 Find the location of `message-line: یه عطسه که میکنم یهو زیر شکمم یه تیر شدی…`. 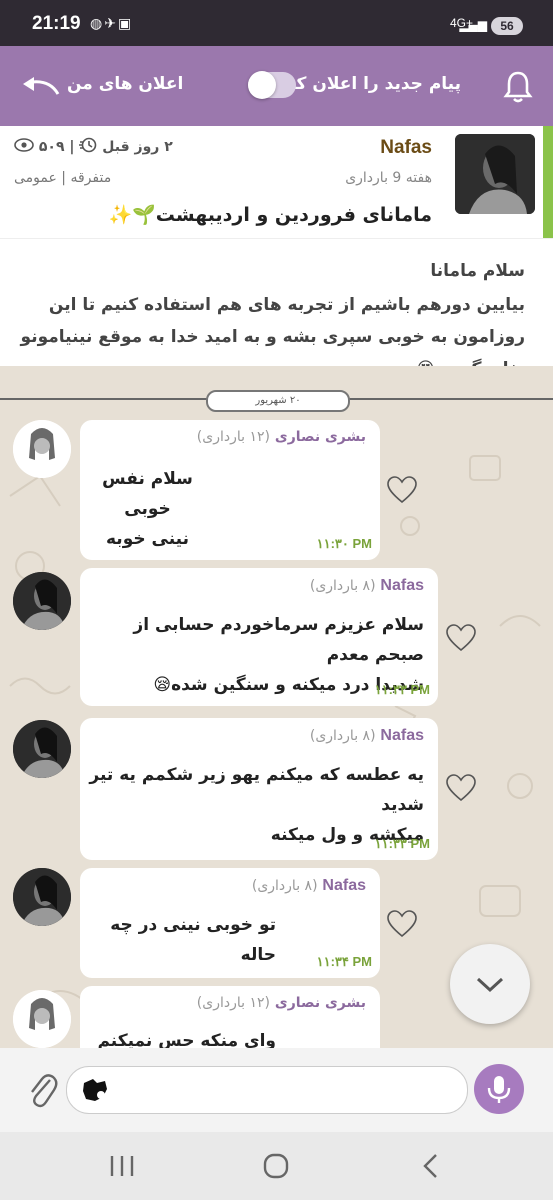

message-line: یه عطسه که میکنم یهو زیر شکمم یه تیر شدی… is located at coordinates (256, 790).